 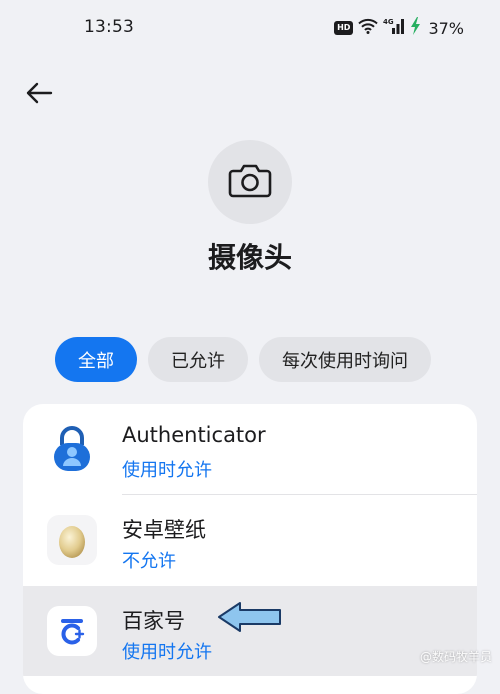 What do you see at coordinates (388, 22) in the screenshot?
I see `svg-text: 4G` at bounding box center [388, 22].